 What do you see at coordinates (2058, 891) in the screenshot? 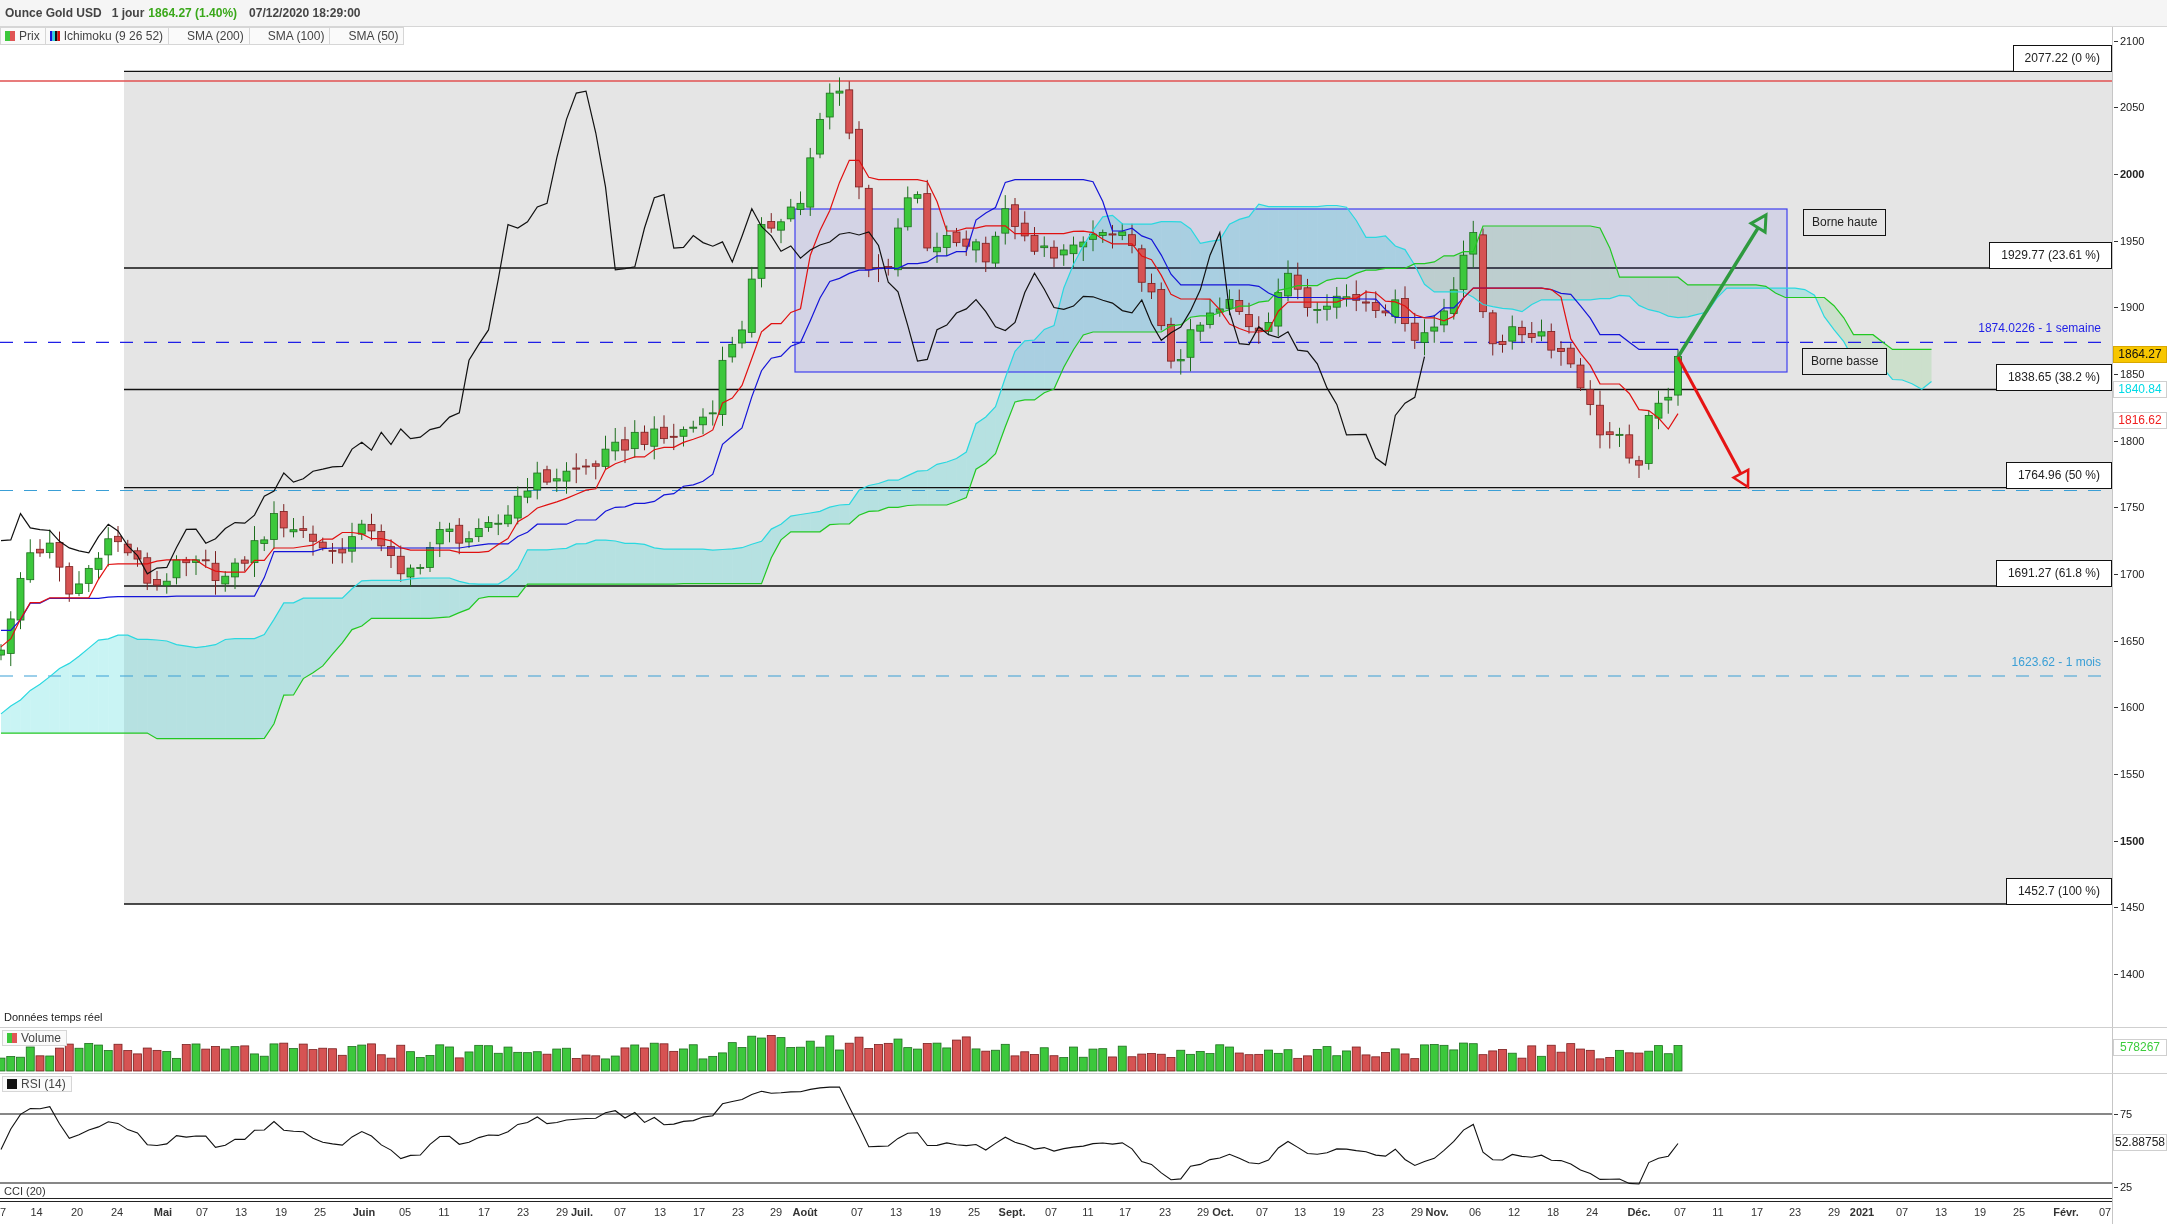
I see `fibonacci-level-label: 1452.7 (100 %)` at bounding box center [2058, 891].